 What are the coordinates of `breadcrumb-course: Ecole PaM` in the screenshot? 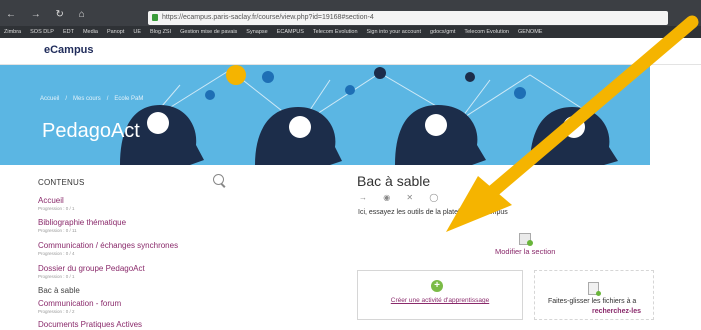 It's located at (128, 99).